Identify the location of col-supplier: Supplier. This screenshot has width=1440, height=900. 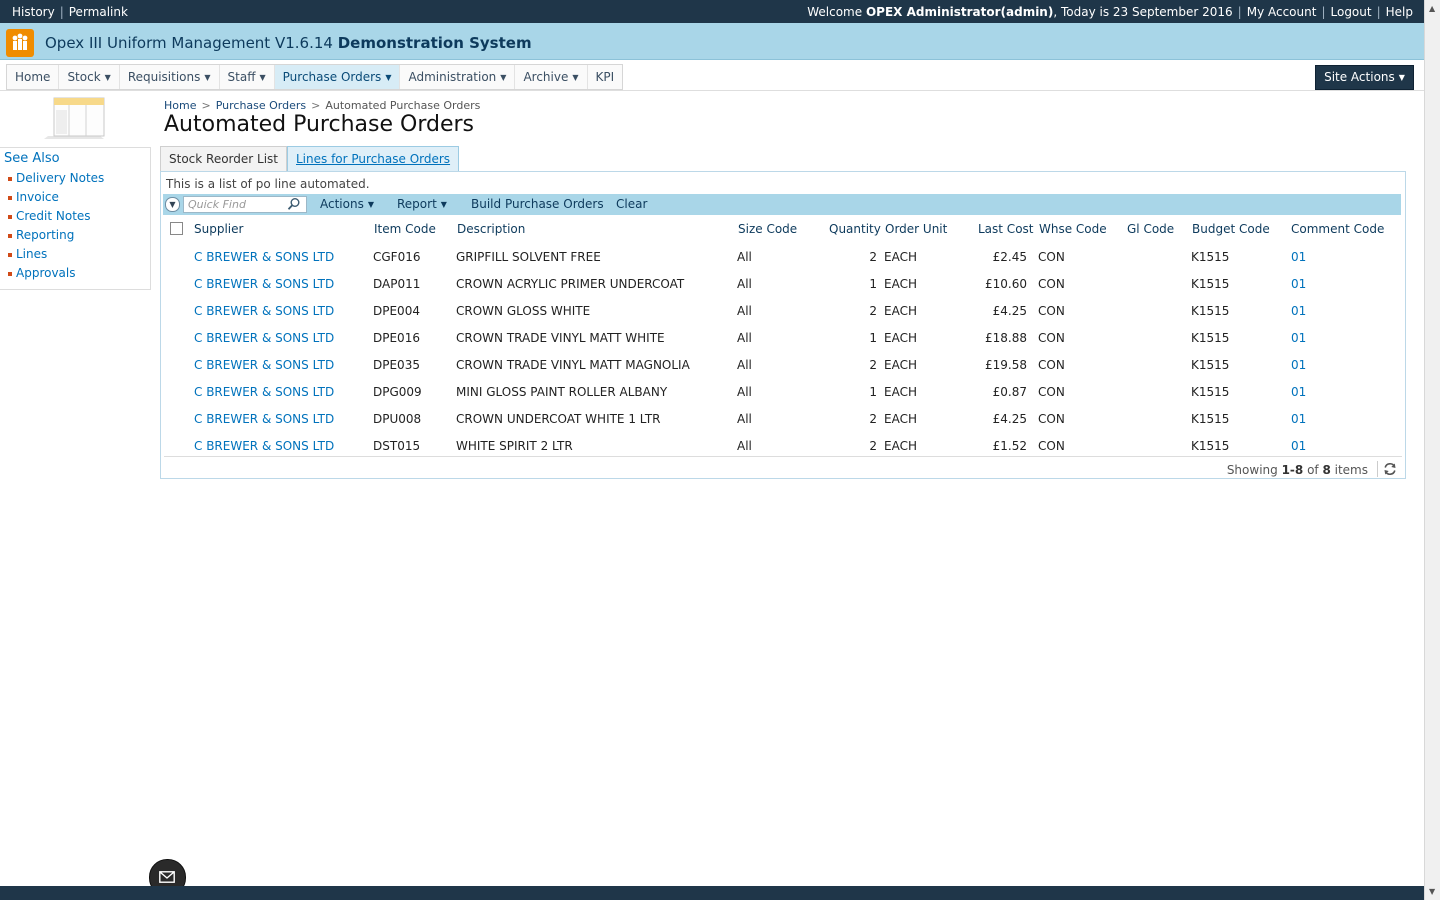
(218, 229).